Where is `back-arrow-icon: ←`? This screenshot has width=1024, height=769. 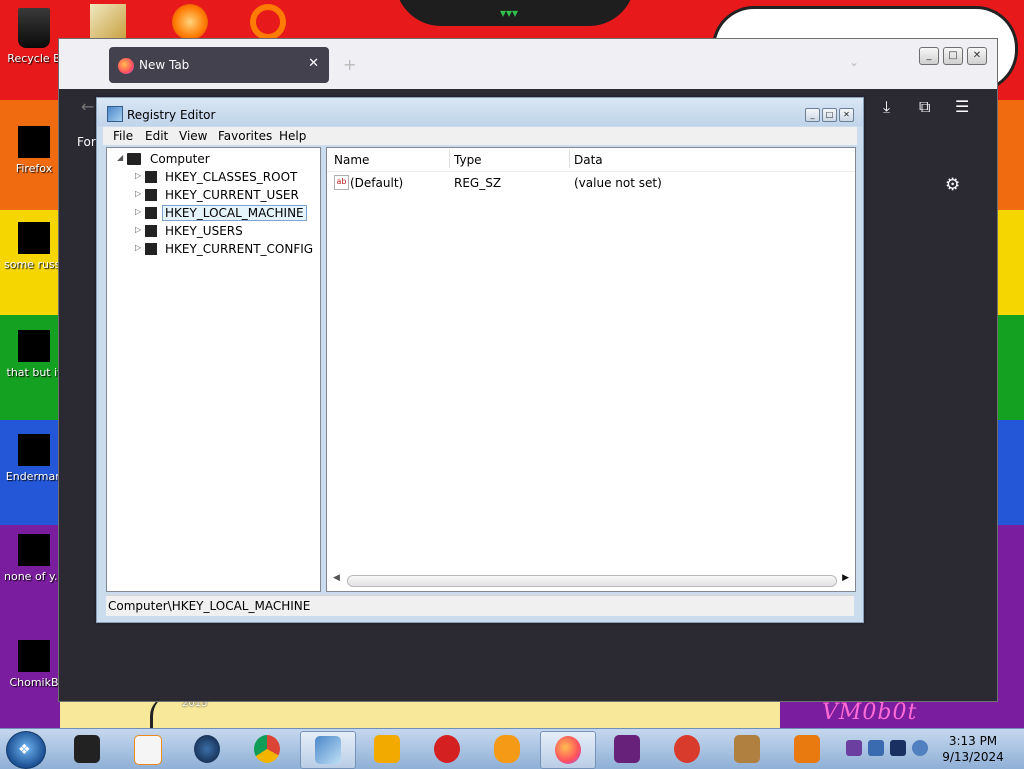 back-arrow-icon: ← is located at coordinates (87, 106).